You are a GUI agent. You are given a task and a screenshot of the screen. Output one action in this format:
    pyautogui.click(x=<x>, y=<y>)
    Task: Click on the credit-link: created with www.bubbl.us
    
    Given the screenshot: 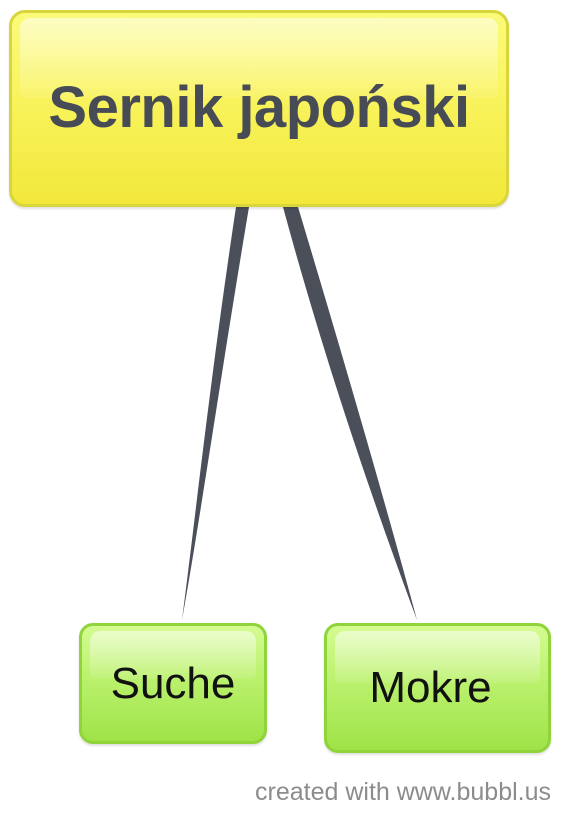 What is the action you would take?
    pyautogui.click(x=403, y=792)
    